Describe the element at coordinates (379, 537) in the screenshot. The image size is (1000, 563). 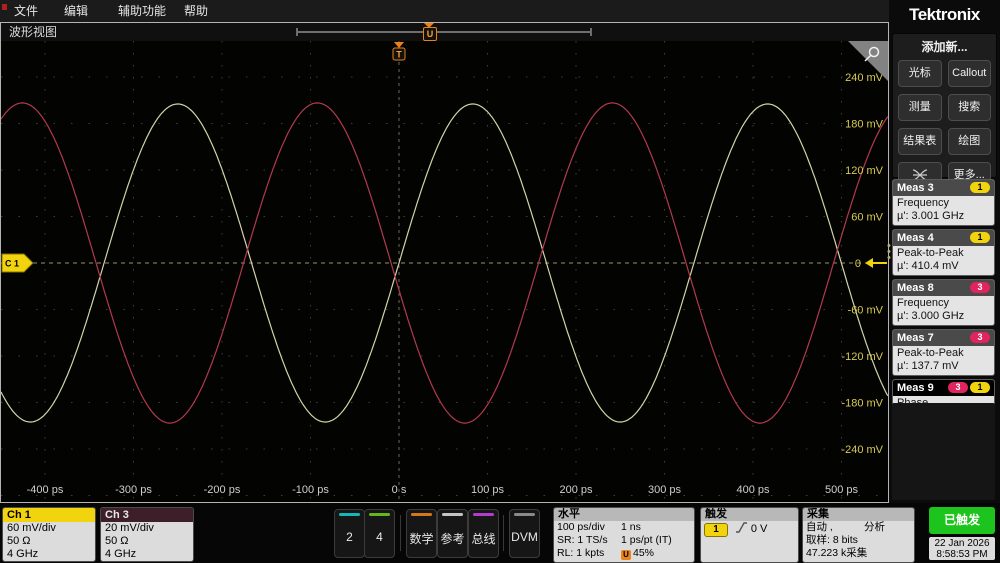
I see `channel-4-button-label: 4` at that location.